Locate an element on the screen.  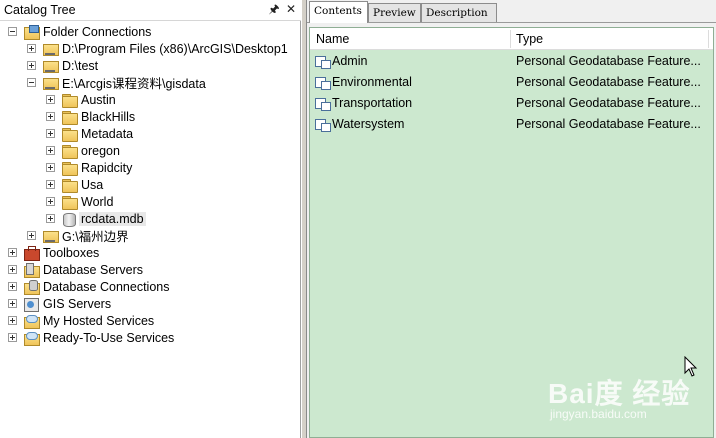
catalog-tree-title: Catalog Tree is located at coordinates (40, 10).